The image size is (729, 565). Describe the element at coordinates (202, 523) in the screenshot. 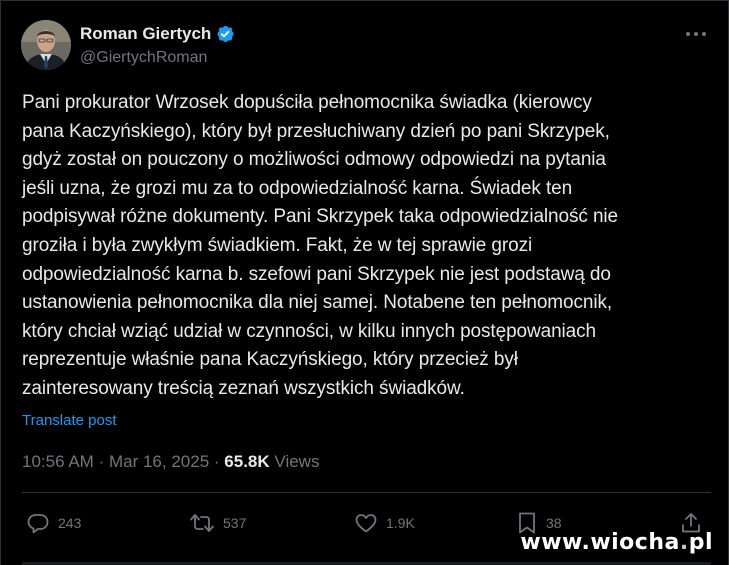

I see `repost-icon` at that location.